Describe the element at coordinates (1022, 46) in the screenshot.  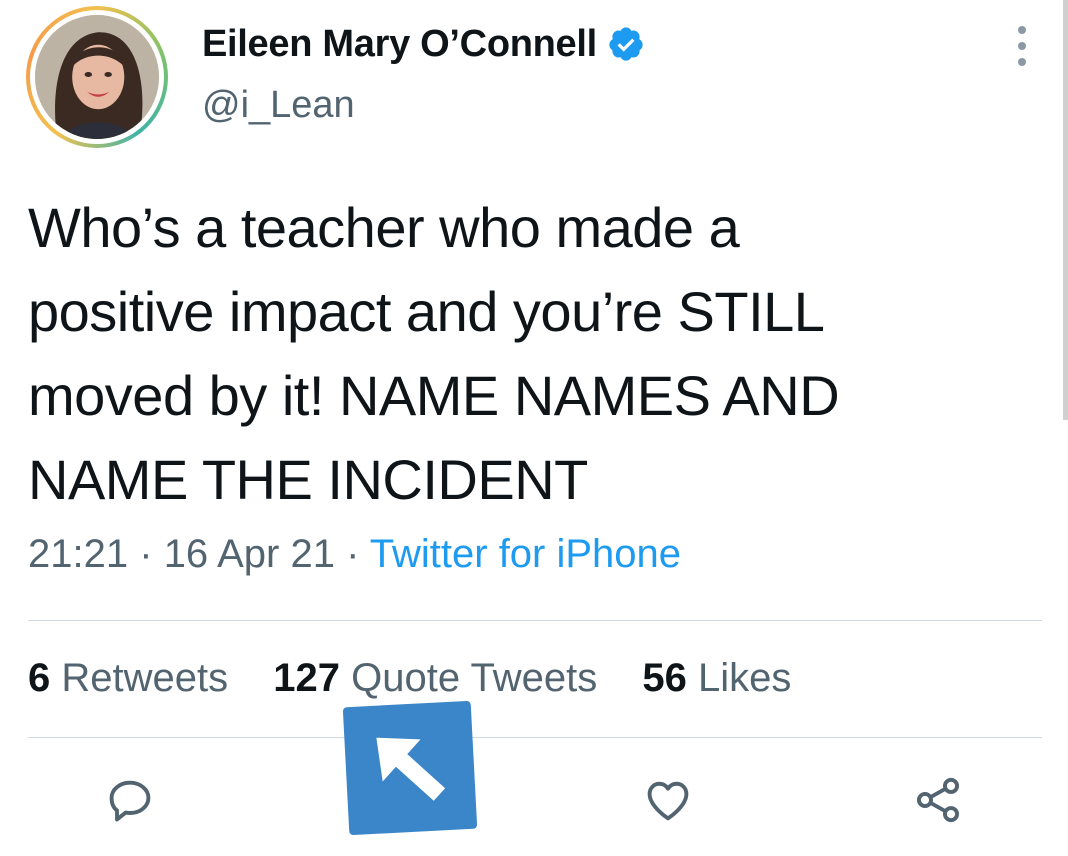
I see `more-vertical-icon` at that location.